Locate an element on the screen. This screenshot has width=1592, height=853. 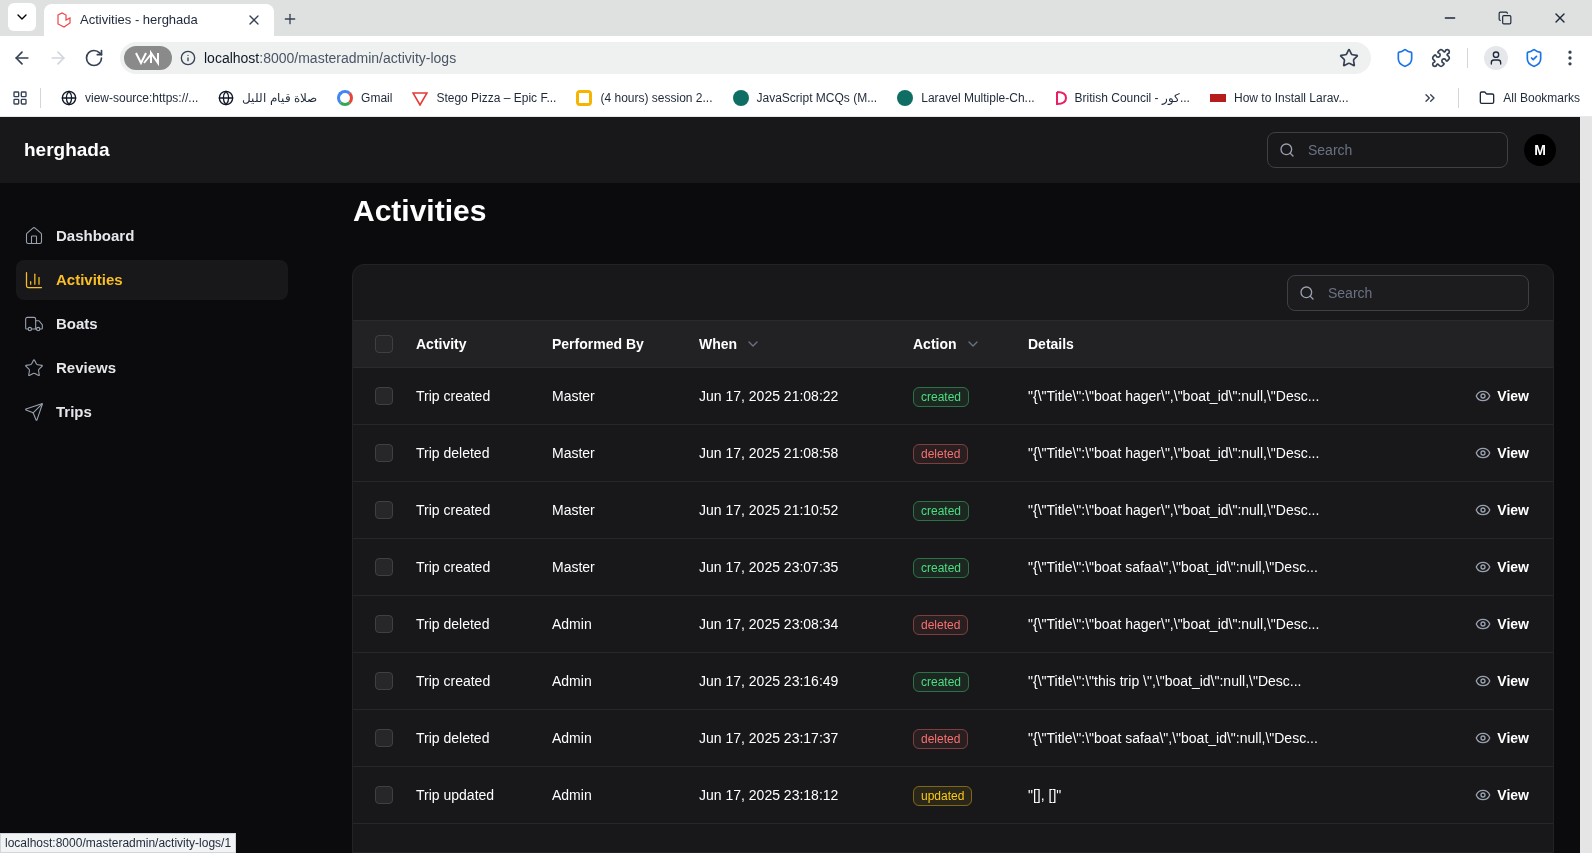
table-cell: Jun 17, 2025 23:08:34 is located at coordinates (769, 623).